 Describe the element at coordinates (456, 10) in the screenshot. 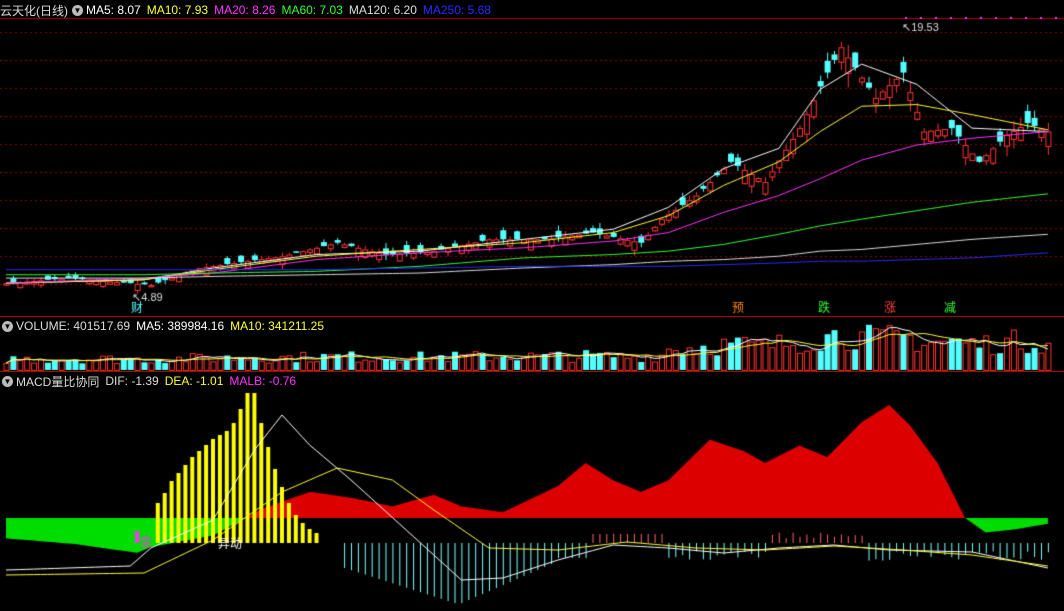

I see `ma250-label: MA250: 5.68` at that location.